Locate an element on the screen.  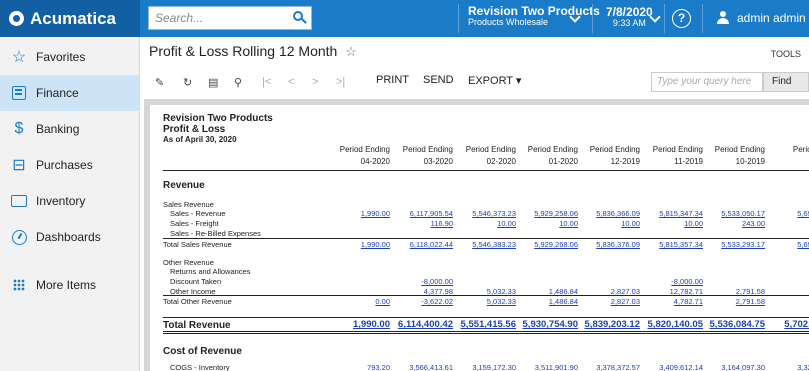
cell-sales-revenue: 5,696 is located at coordinates (777, 213).